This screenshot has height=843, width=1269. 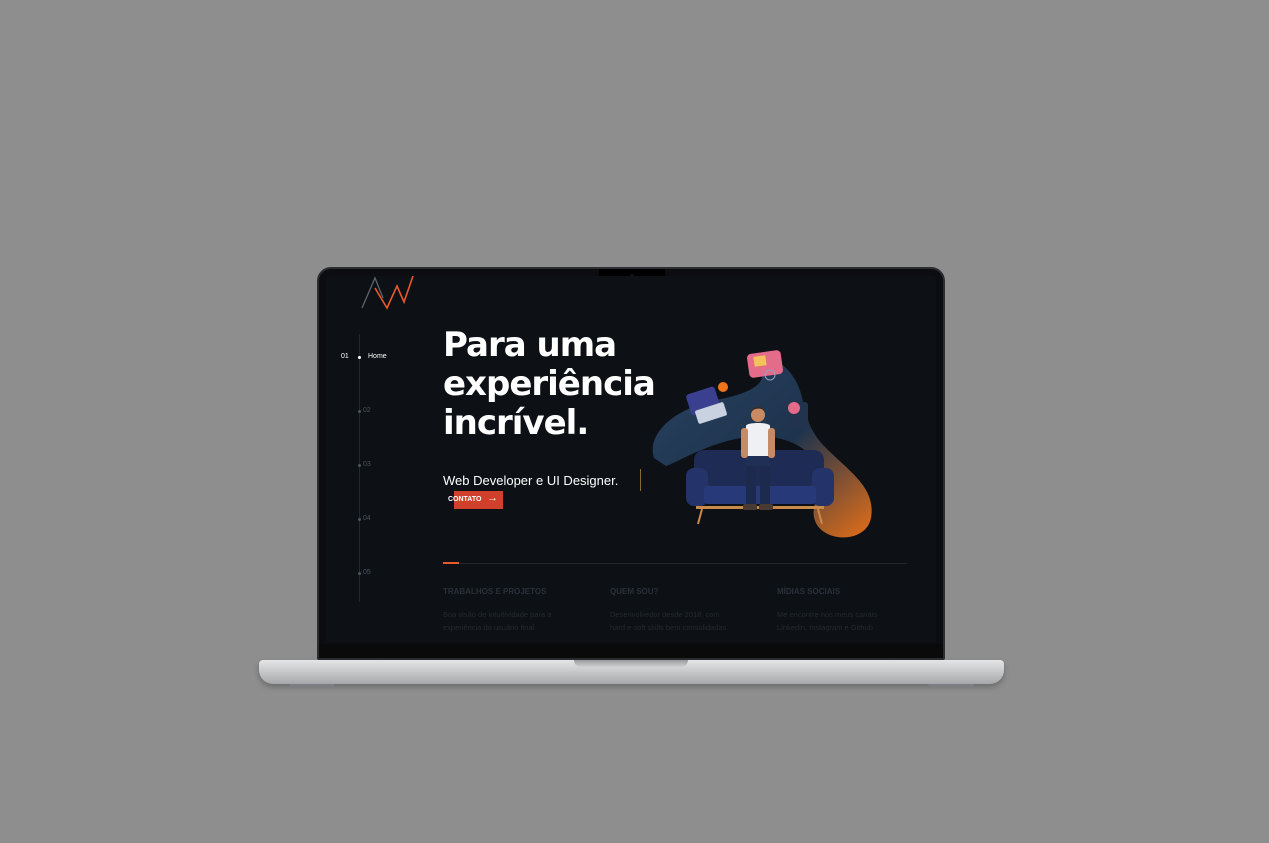 What do you see at coordinates (489, 627) in the screenshot?
I see `section-text-line: experiência do usuário final` at bounding box center [489, 627].